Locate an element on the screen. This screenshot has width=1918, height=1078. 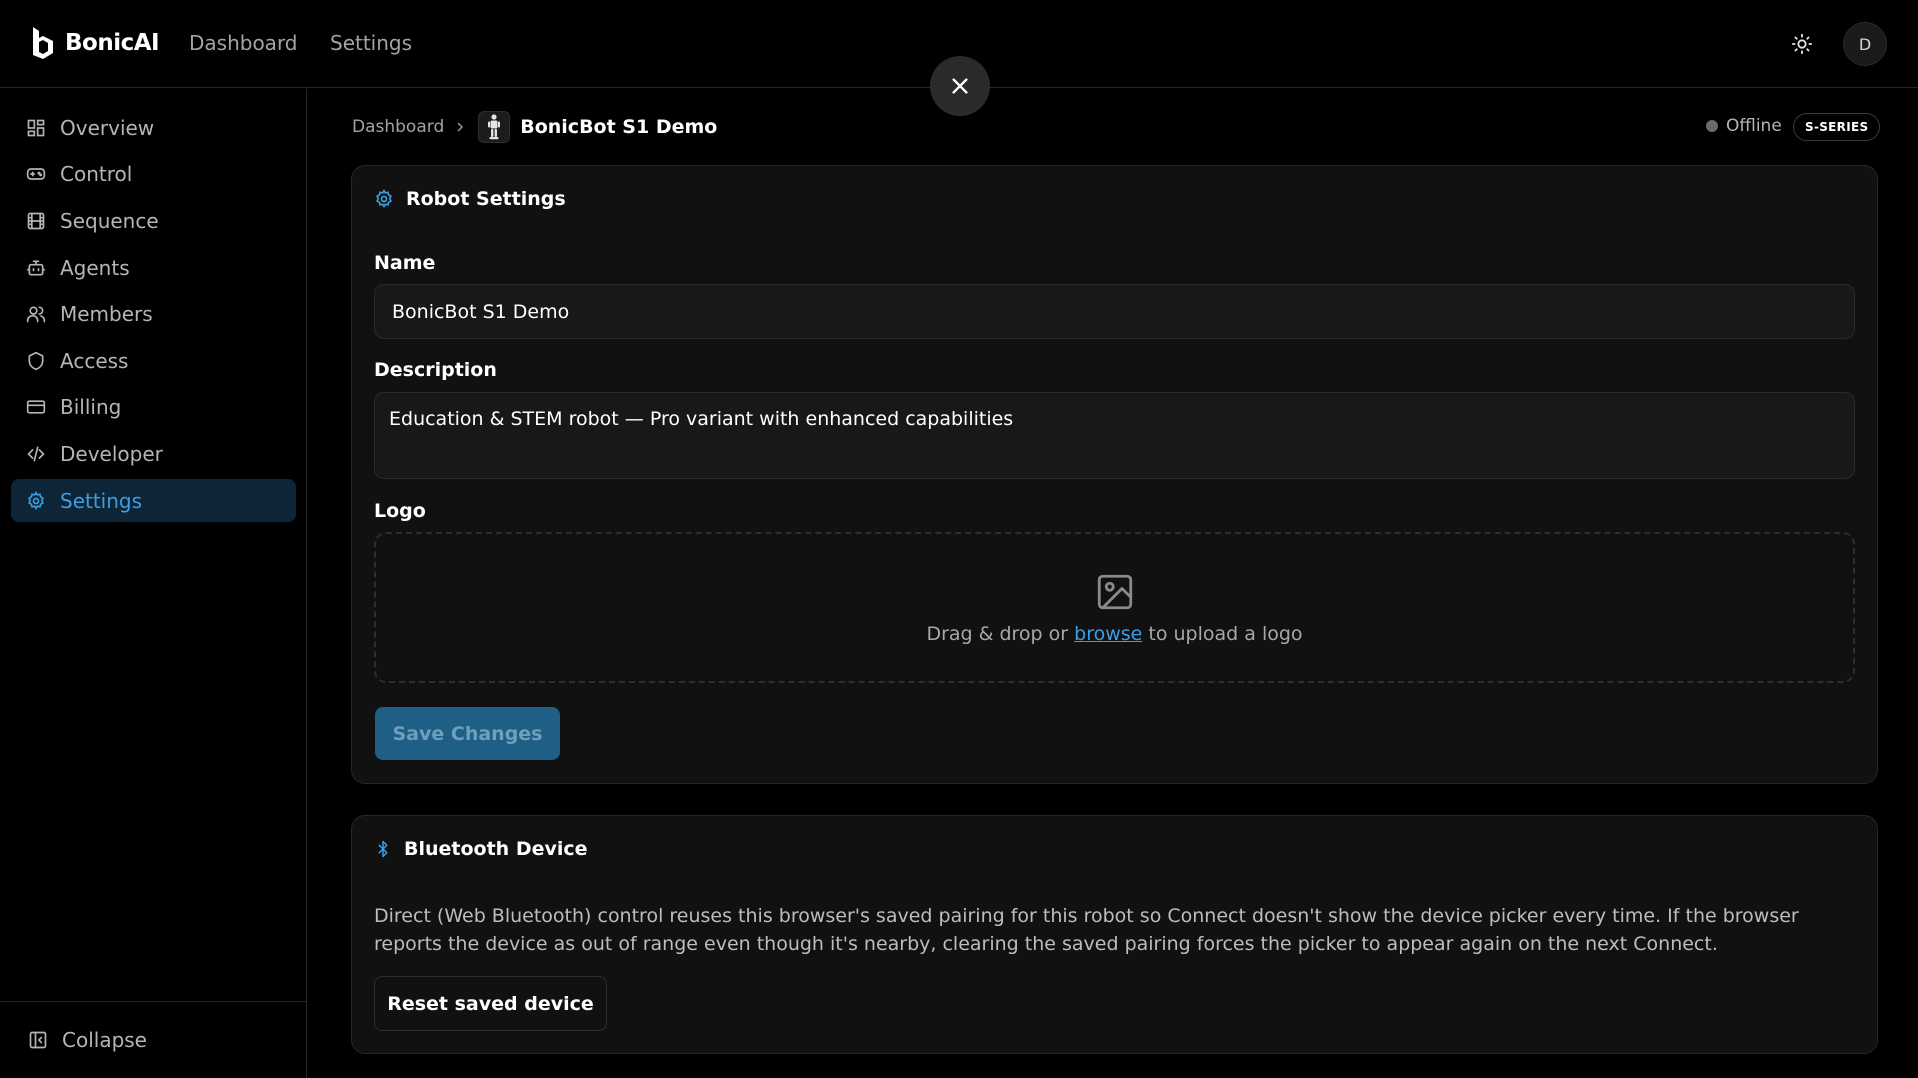
sidebar-item-overview: Overview is located at coordinates (153, 127).